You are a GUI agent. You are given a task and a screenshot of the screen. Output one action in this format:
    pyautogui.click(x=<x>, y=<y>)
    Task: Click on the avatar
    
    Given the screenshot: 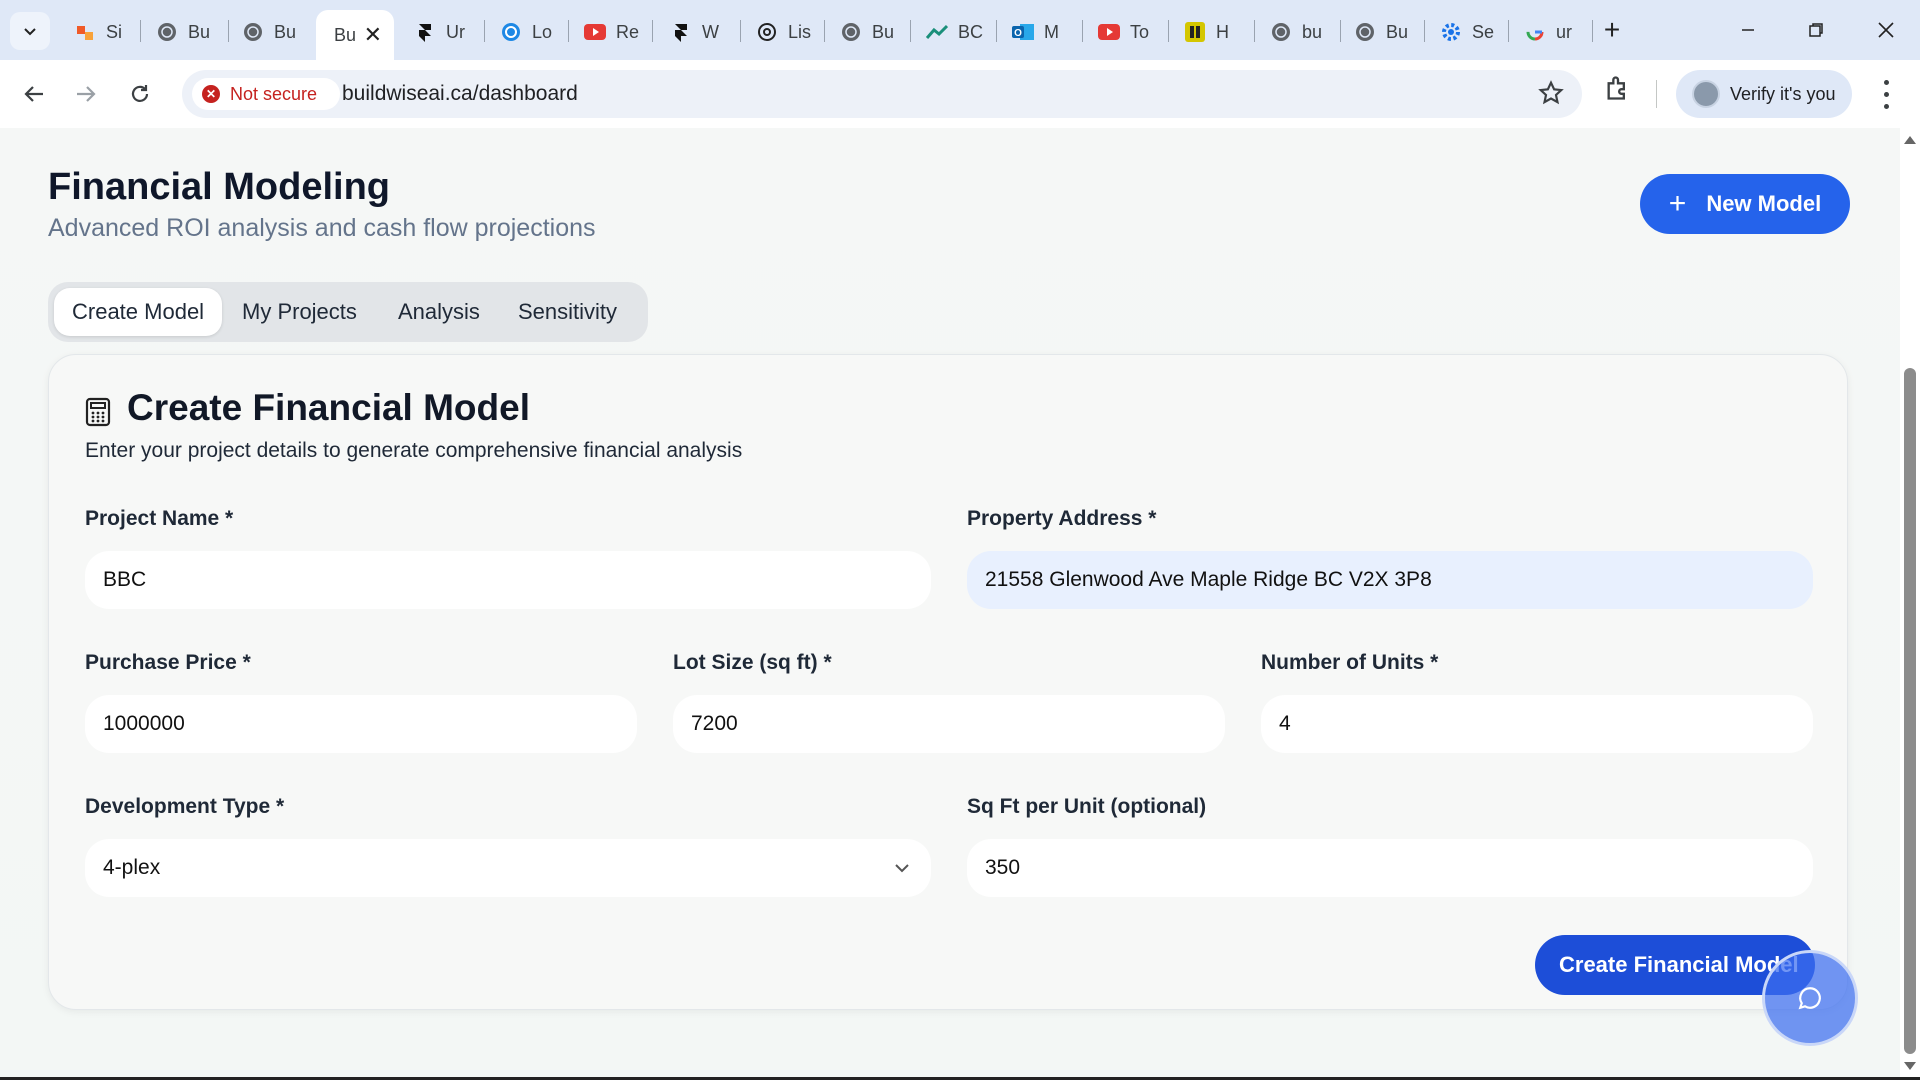 What is the action you would take?
    pyautogui.click(x=1706, y=94)
    